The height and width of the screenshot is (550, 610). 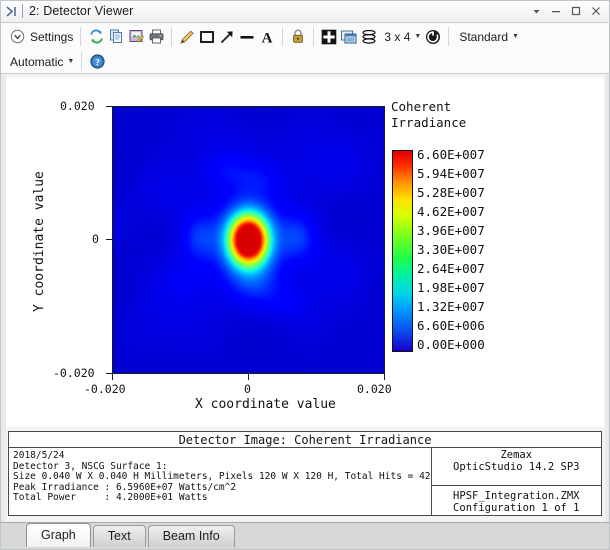 What do you see at coordinates (451, 192) in the screenshot?
I see `colorbar-label: 5.28E+007` at bounding box center [451, 192].